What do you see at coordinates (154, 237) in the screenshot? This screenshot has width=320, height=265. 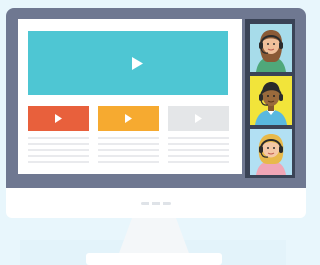 I see `stand-neck` at bounding box center [154, 237].